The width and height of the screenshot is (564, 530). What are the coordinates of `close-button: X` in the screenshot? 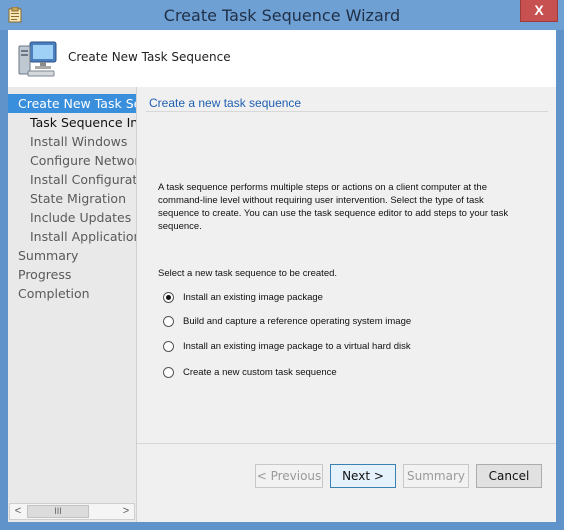 It's located at (539, 11).